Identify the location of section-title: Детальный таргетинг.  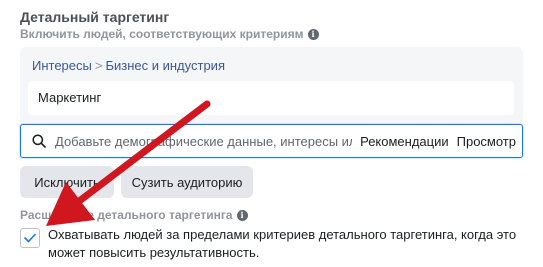
(95, 17).